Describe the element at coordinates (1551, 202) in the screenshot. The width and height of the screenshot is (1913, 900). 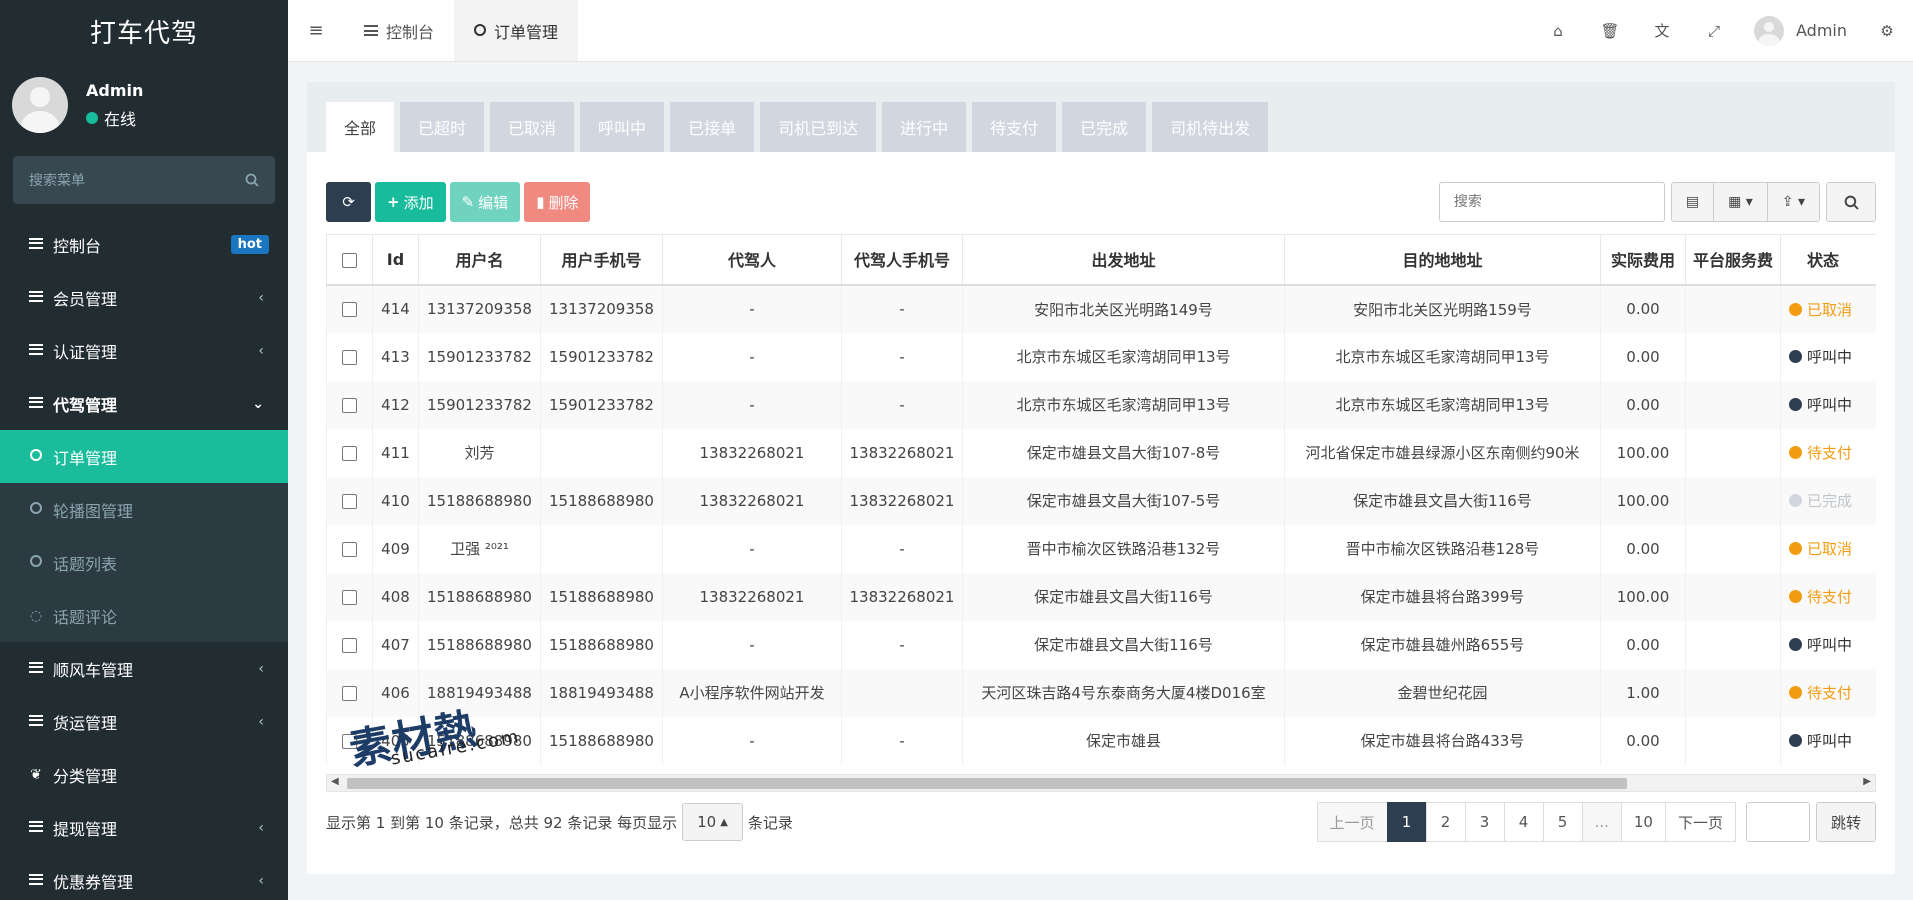
I see `table-search-input` at that location.